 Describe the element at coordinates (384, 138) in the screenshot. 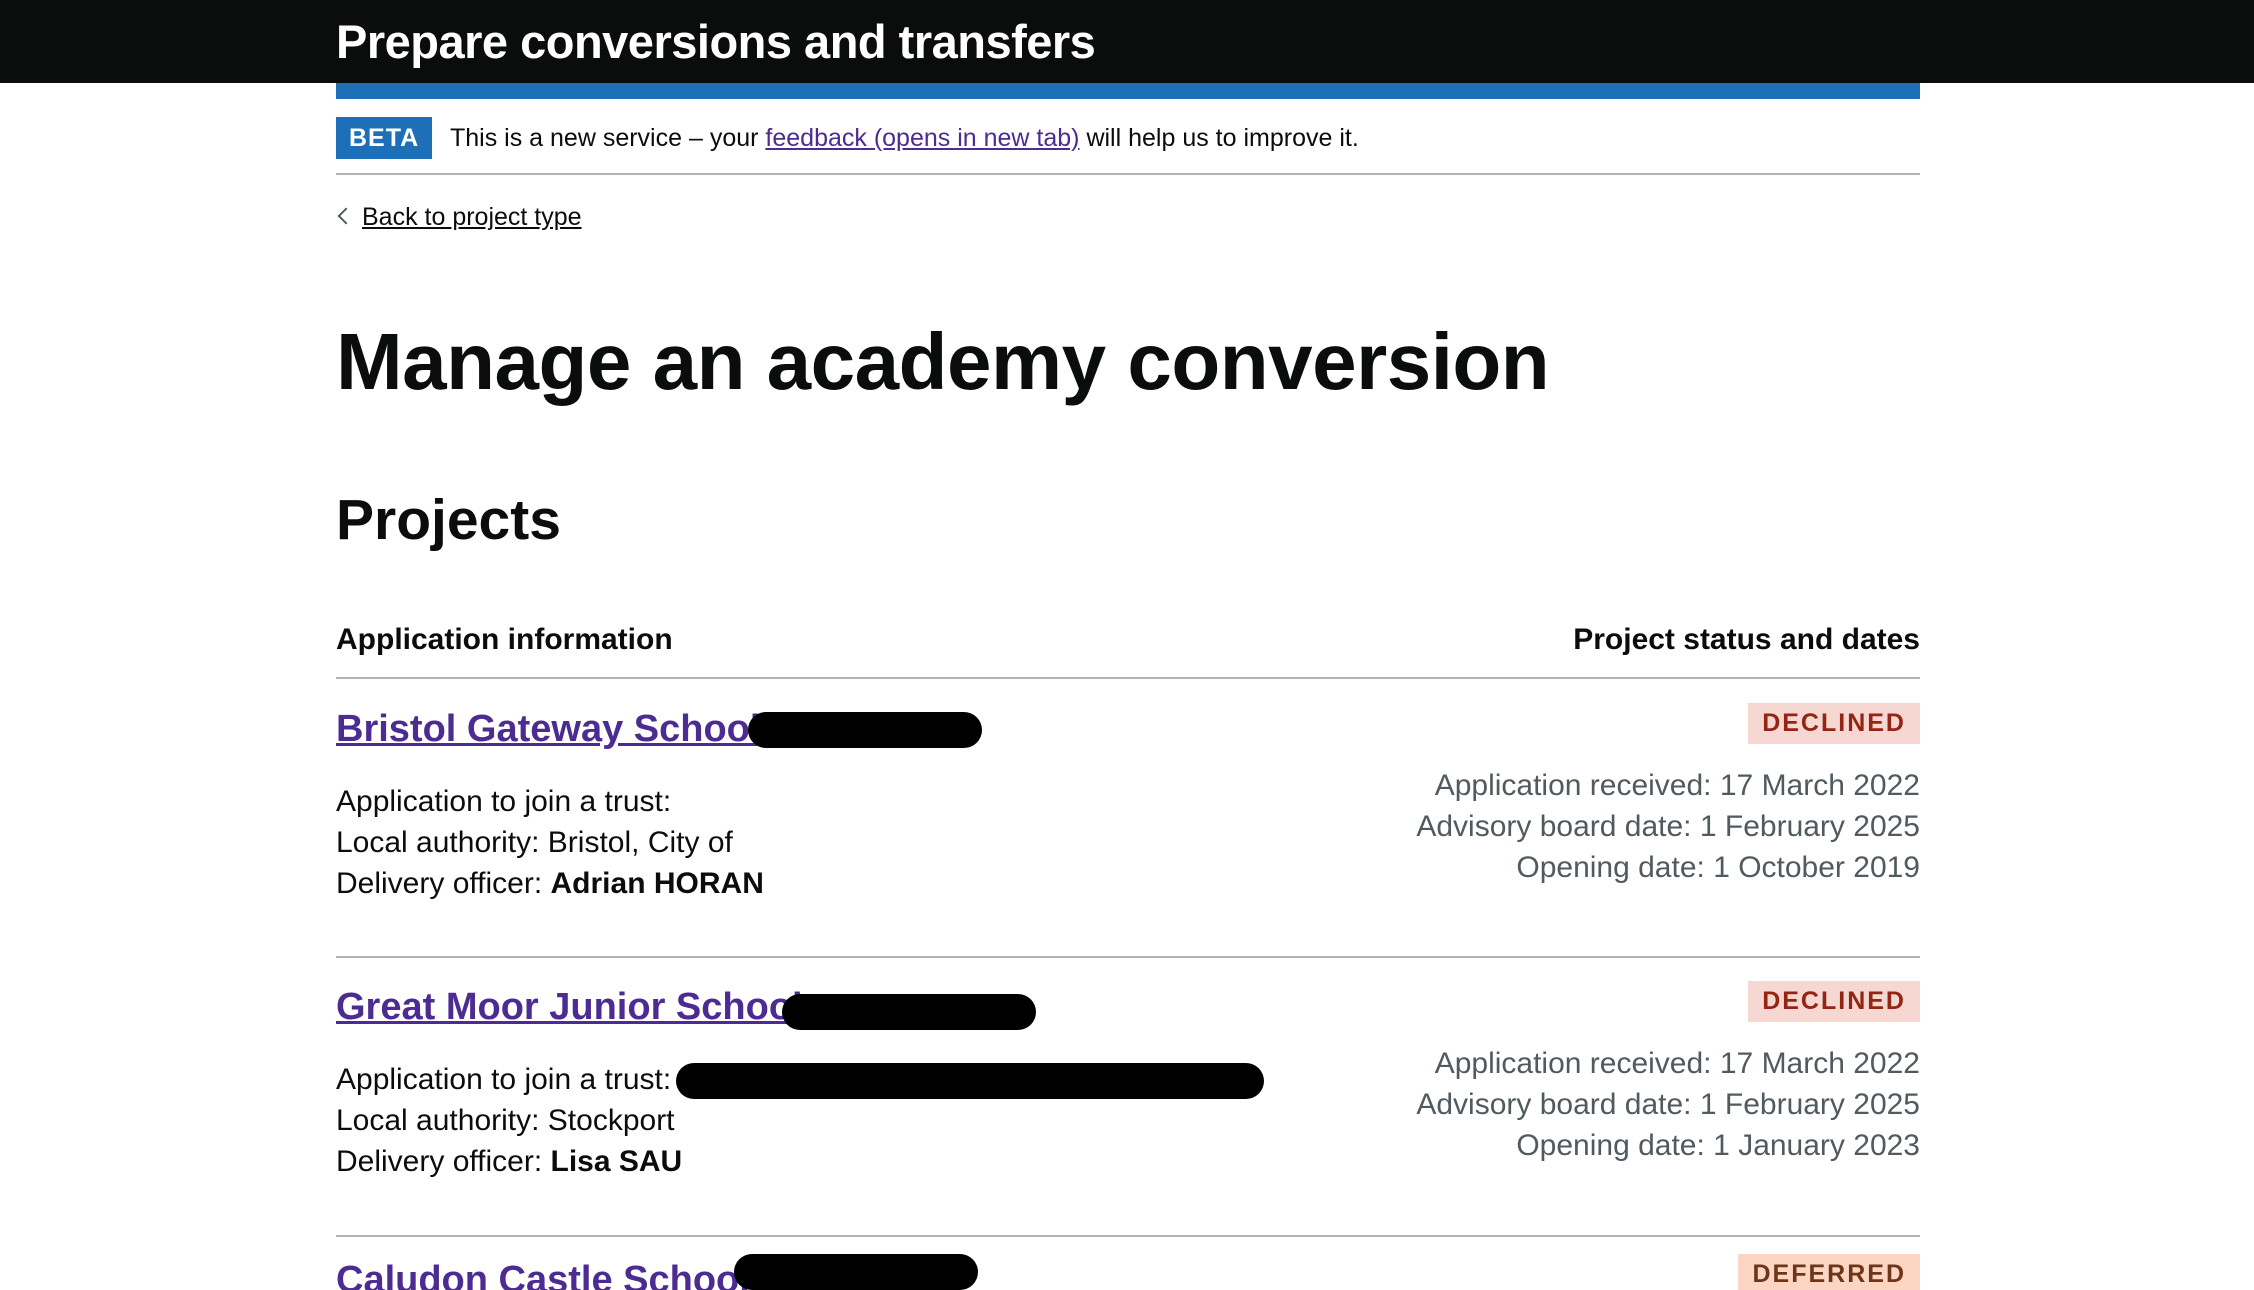

I see `beta-tag: BETA` at that location.